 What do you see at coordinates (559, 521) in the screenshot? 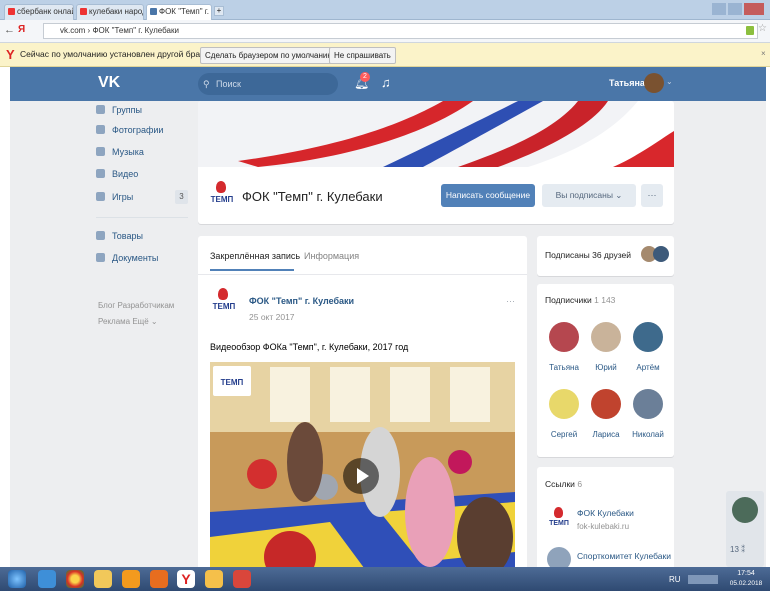
I see `link-logo: ТЕМП` at bounding box center [559, 521].